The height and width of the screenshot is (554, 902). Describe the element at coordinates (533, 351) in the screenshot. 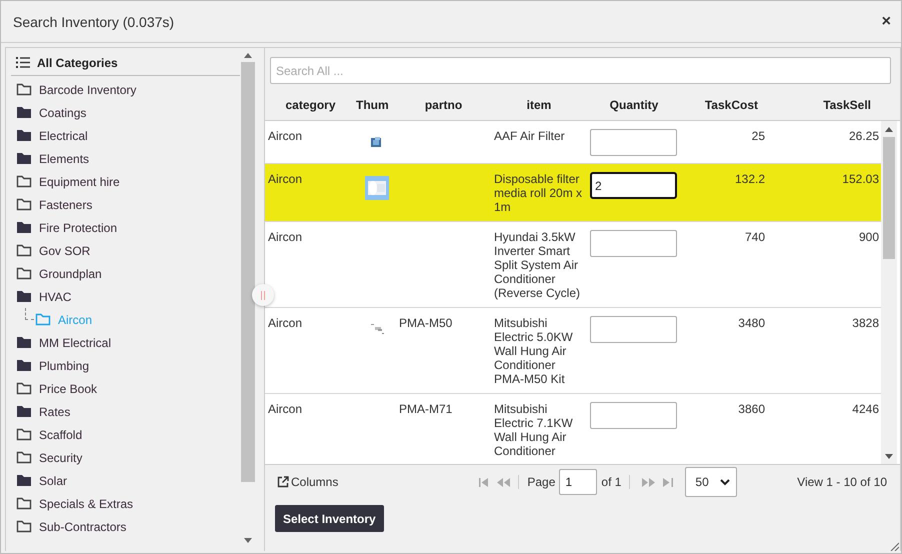

I see `table-cell: Mitsubishi Electric 5.0KW Wall Hung Air Conditioner PMA-M50 Kit` at that location.